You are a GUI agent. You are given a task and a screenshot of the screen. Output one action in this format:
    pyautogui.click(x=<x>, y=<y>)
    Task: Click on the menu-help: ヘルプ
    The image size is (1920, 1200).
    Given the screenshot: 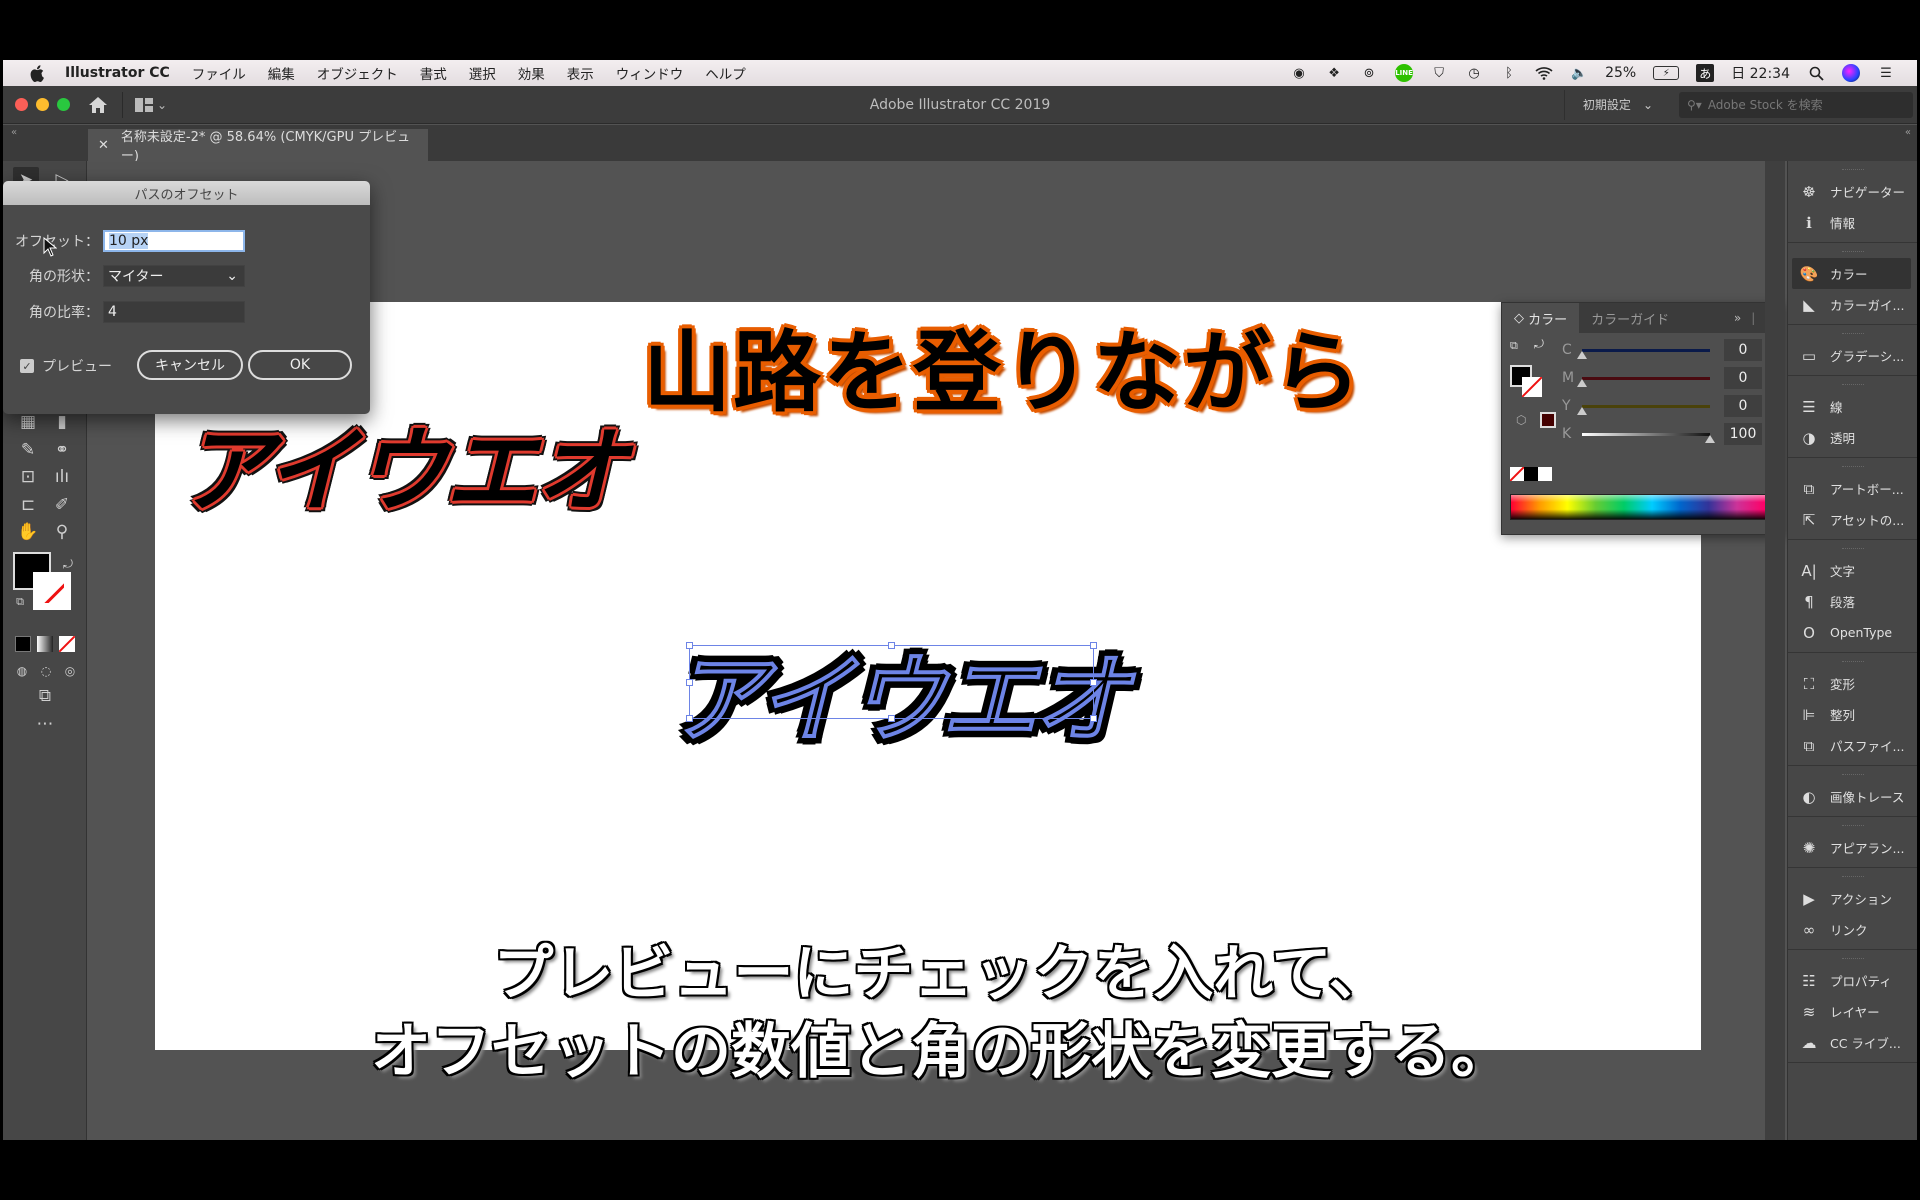 What is the action you would take?
    pyautogui.click(x=725, y=73)
    